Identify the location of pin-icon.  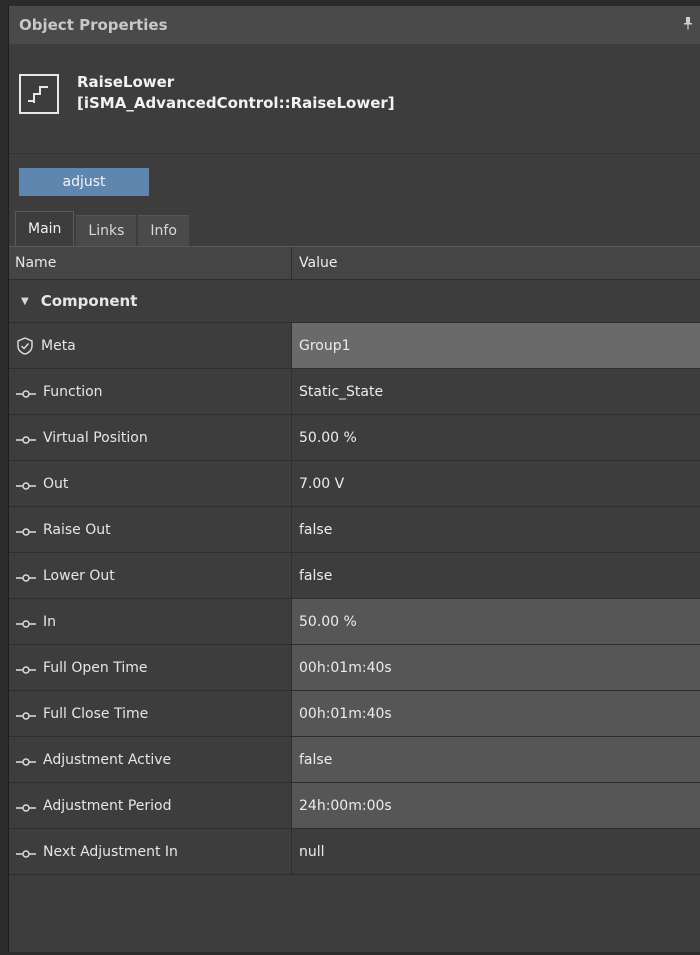
(688, 25).